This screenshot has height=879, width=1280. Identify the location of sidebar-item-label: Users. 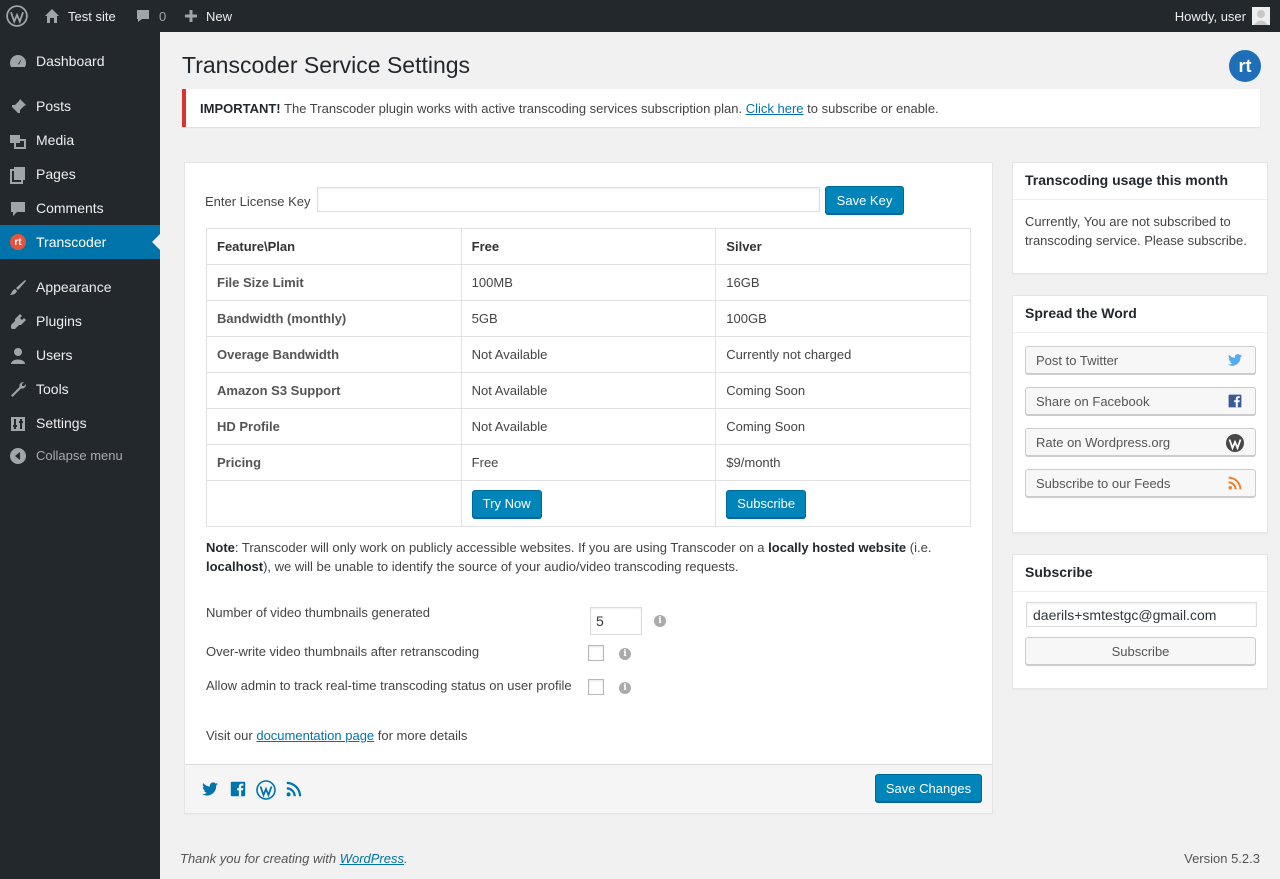
(54, 355).